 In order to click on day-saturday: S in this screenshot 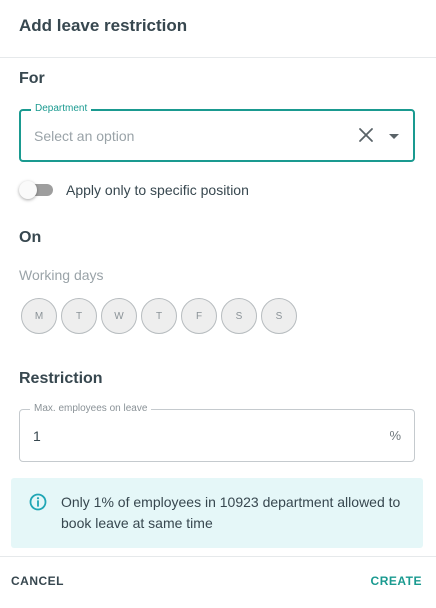, I will do `click(239, 316)`.